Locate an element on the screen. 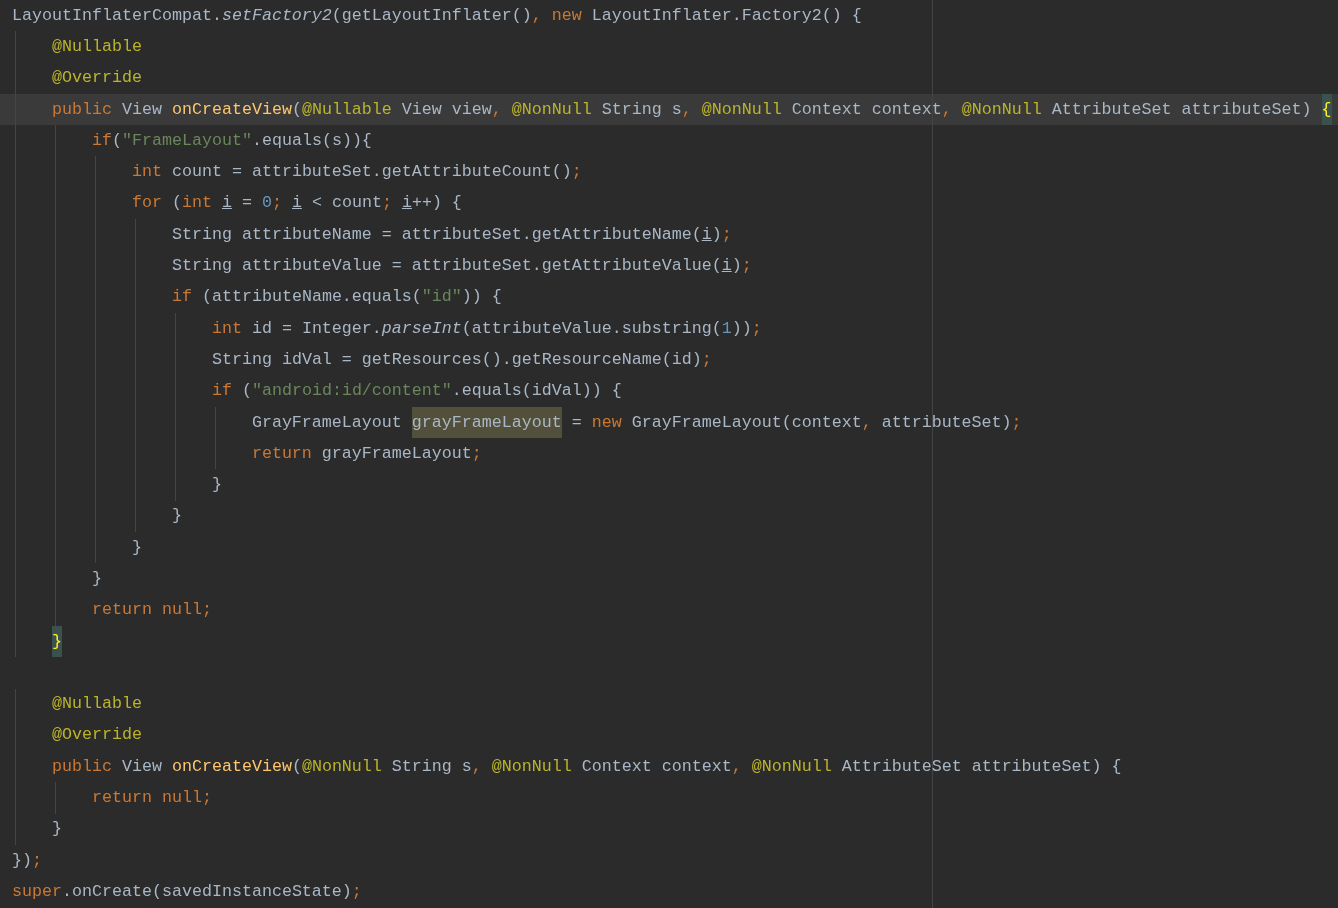 Image resolution: width=1338 pixels, height=908 pixels. code-line: String attributeValue = attributeSet.getAttributeValue(i); is located at coordinates (461, 266).